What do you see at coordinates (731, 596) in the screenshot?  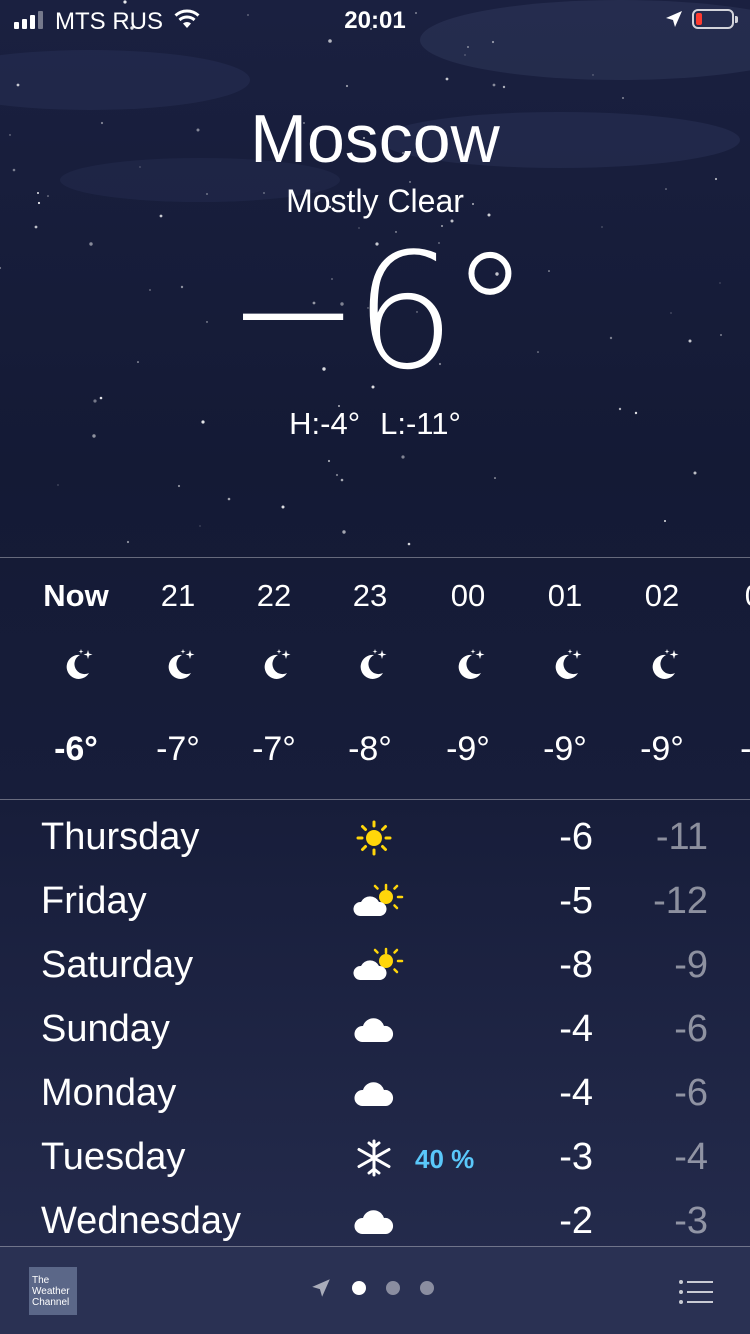 I see `hour-label: 03` at bounding box center [731, 596].